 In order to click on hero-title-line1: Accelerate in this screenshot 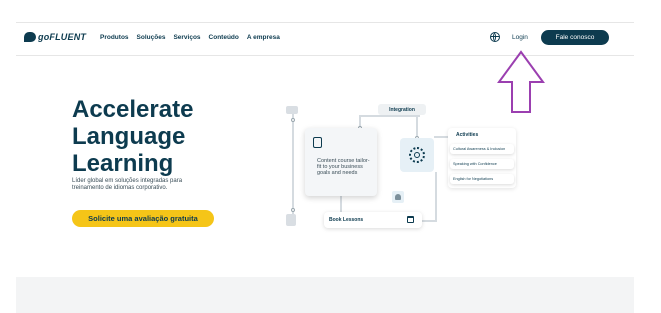, I will do `click(133, 109)`.